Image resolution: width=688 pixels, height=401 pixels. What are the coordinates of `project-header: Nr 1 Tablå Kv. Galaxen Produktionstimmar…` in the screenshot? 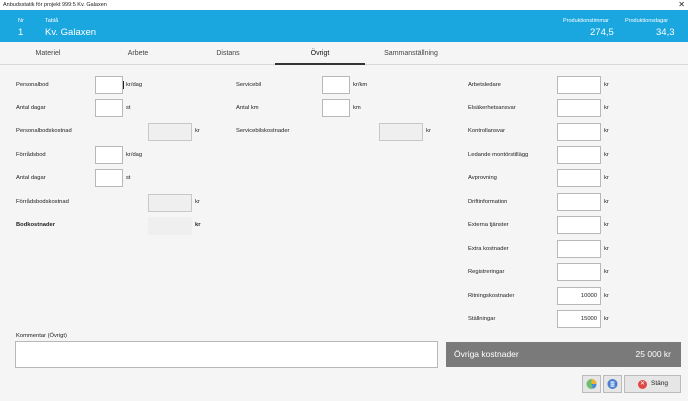 It's located at (344, 26).